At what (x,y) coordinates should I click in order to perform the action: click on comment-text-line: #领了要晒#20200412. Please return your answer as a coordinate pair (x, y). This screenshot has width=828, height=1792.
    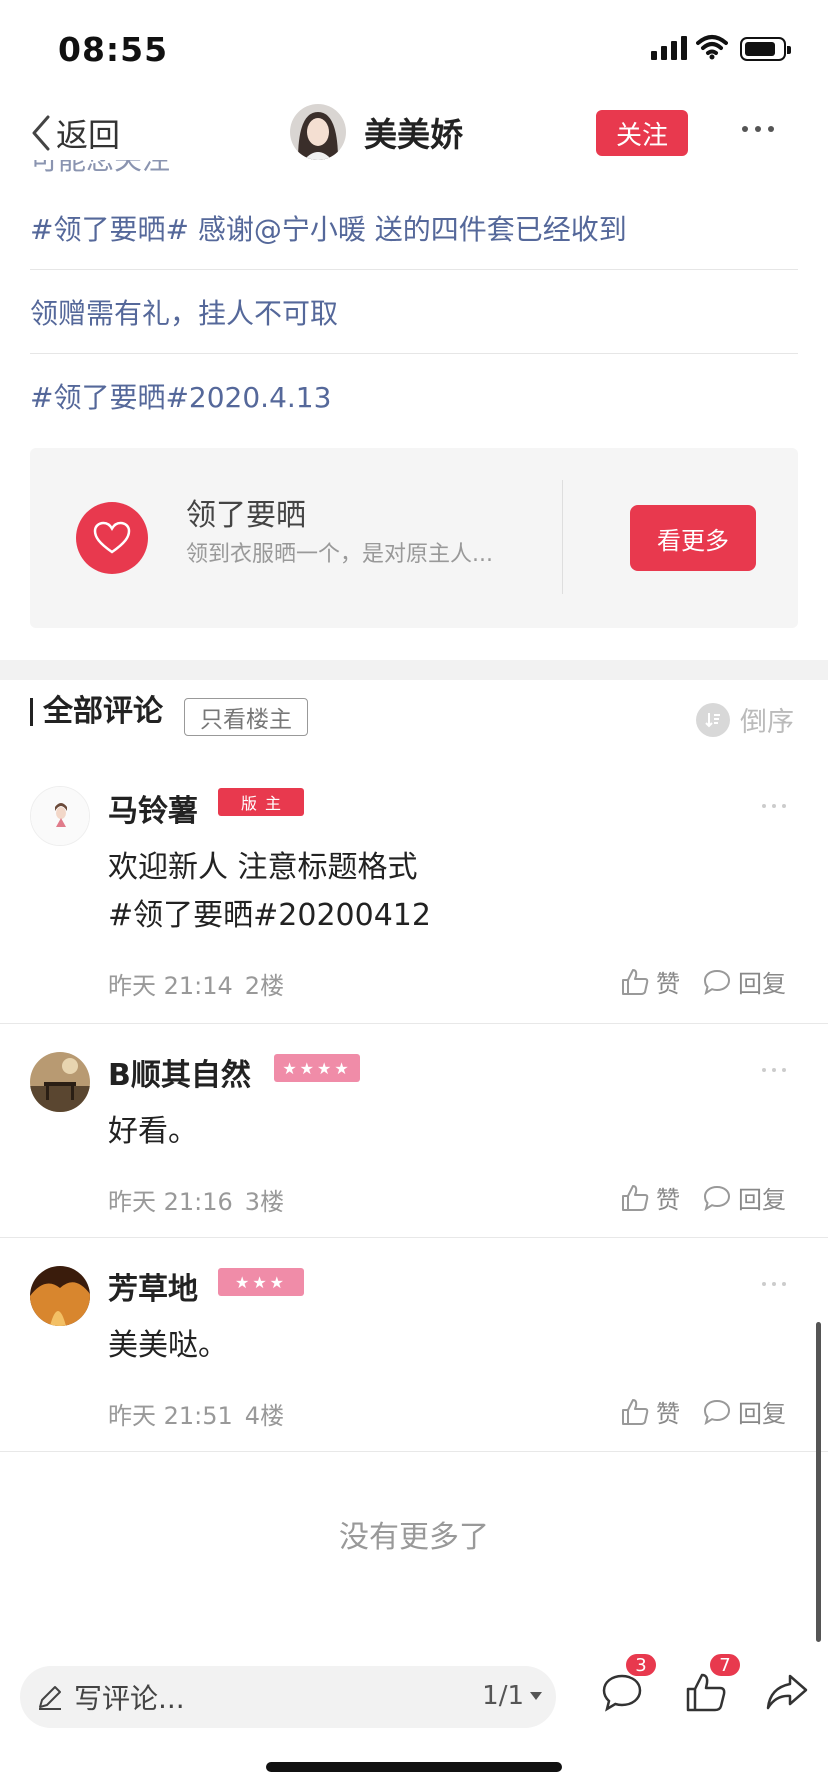
    Looking at the image, I should click on (269, 915).